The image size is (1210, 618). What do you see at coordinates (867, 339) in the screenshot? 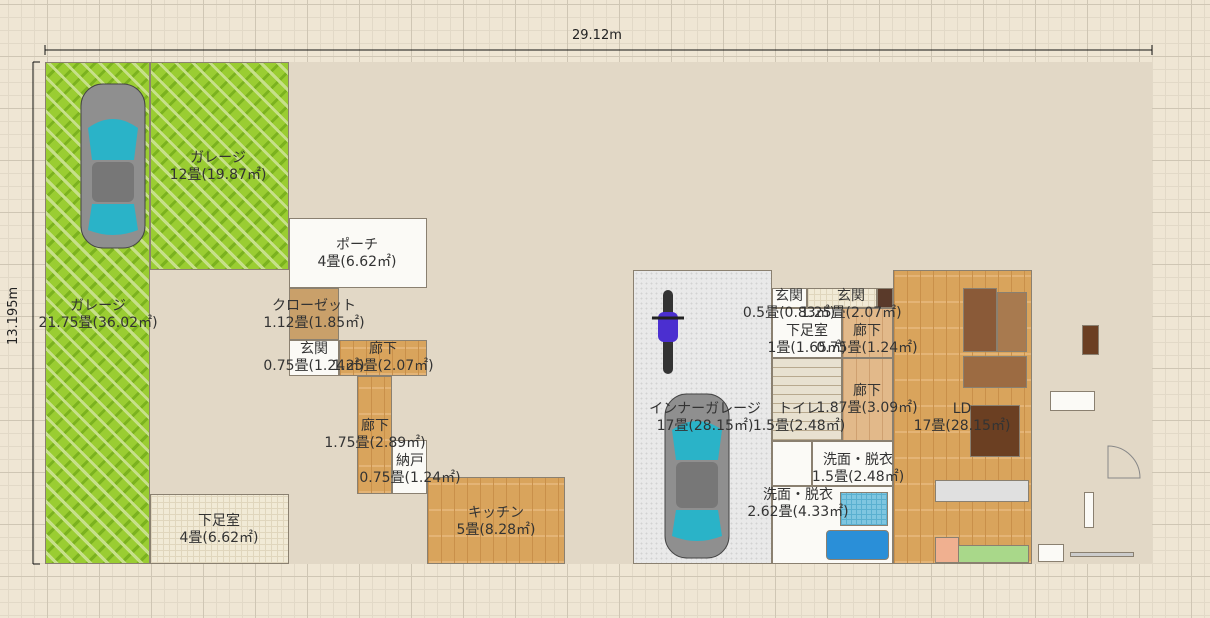
I see `room-label: 廊下 0.75畳(1.24㎡)` at bounding box center [867, 339].